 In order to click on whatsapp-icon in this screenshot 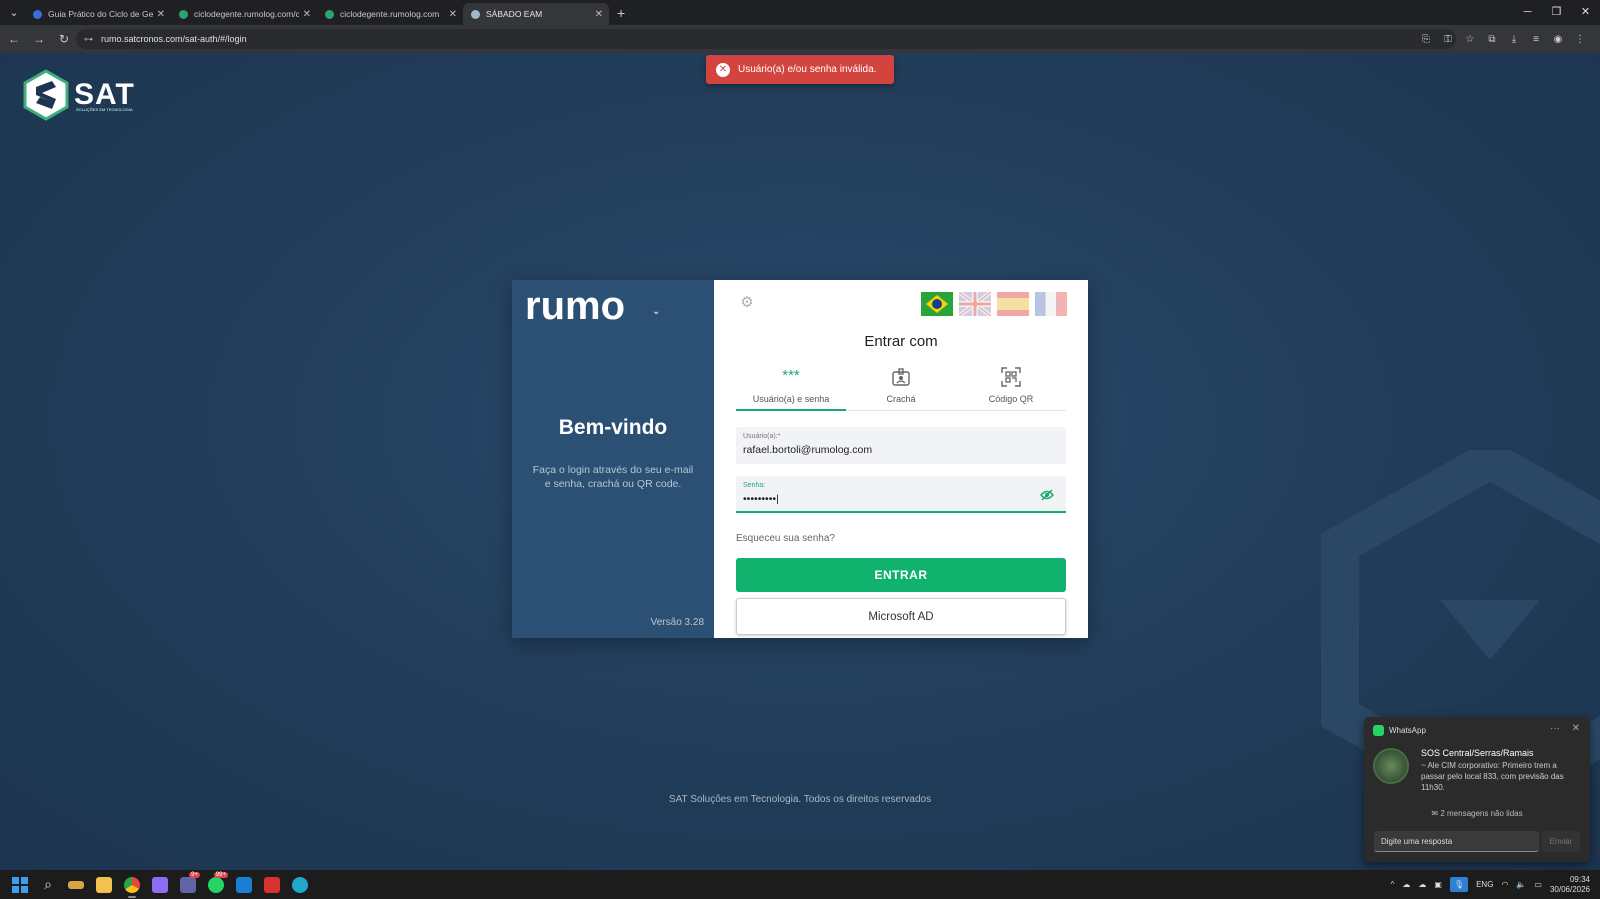, I will do `click(1378, 730)`.